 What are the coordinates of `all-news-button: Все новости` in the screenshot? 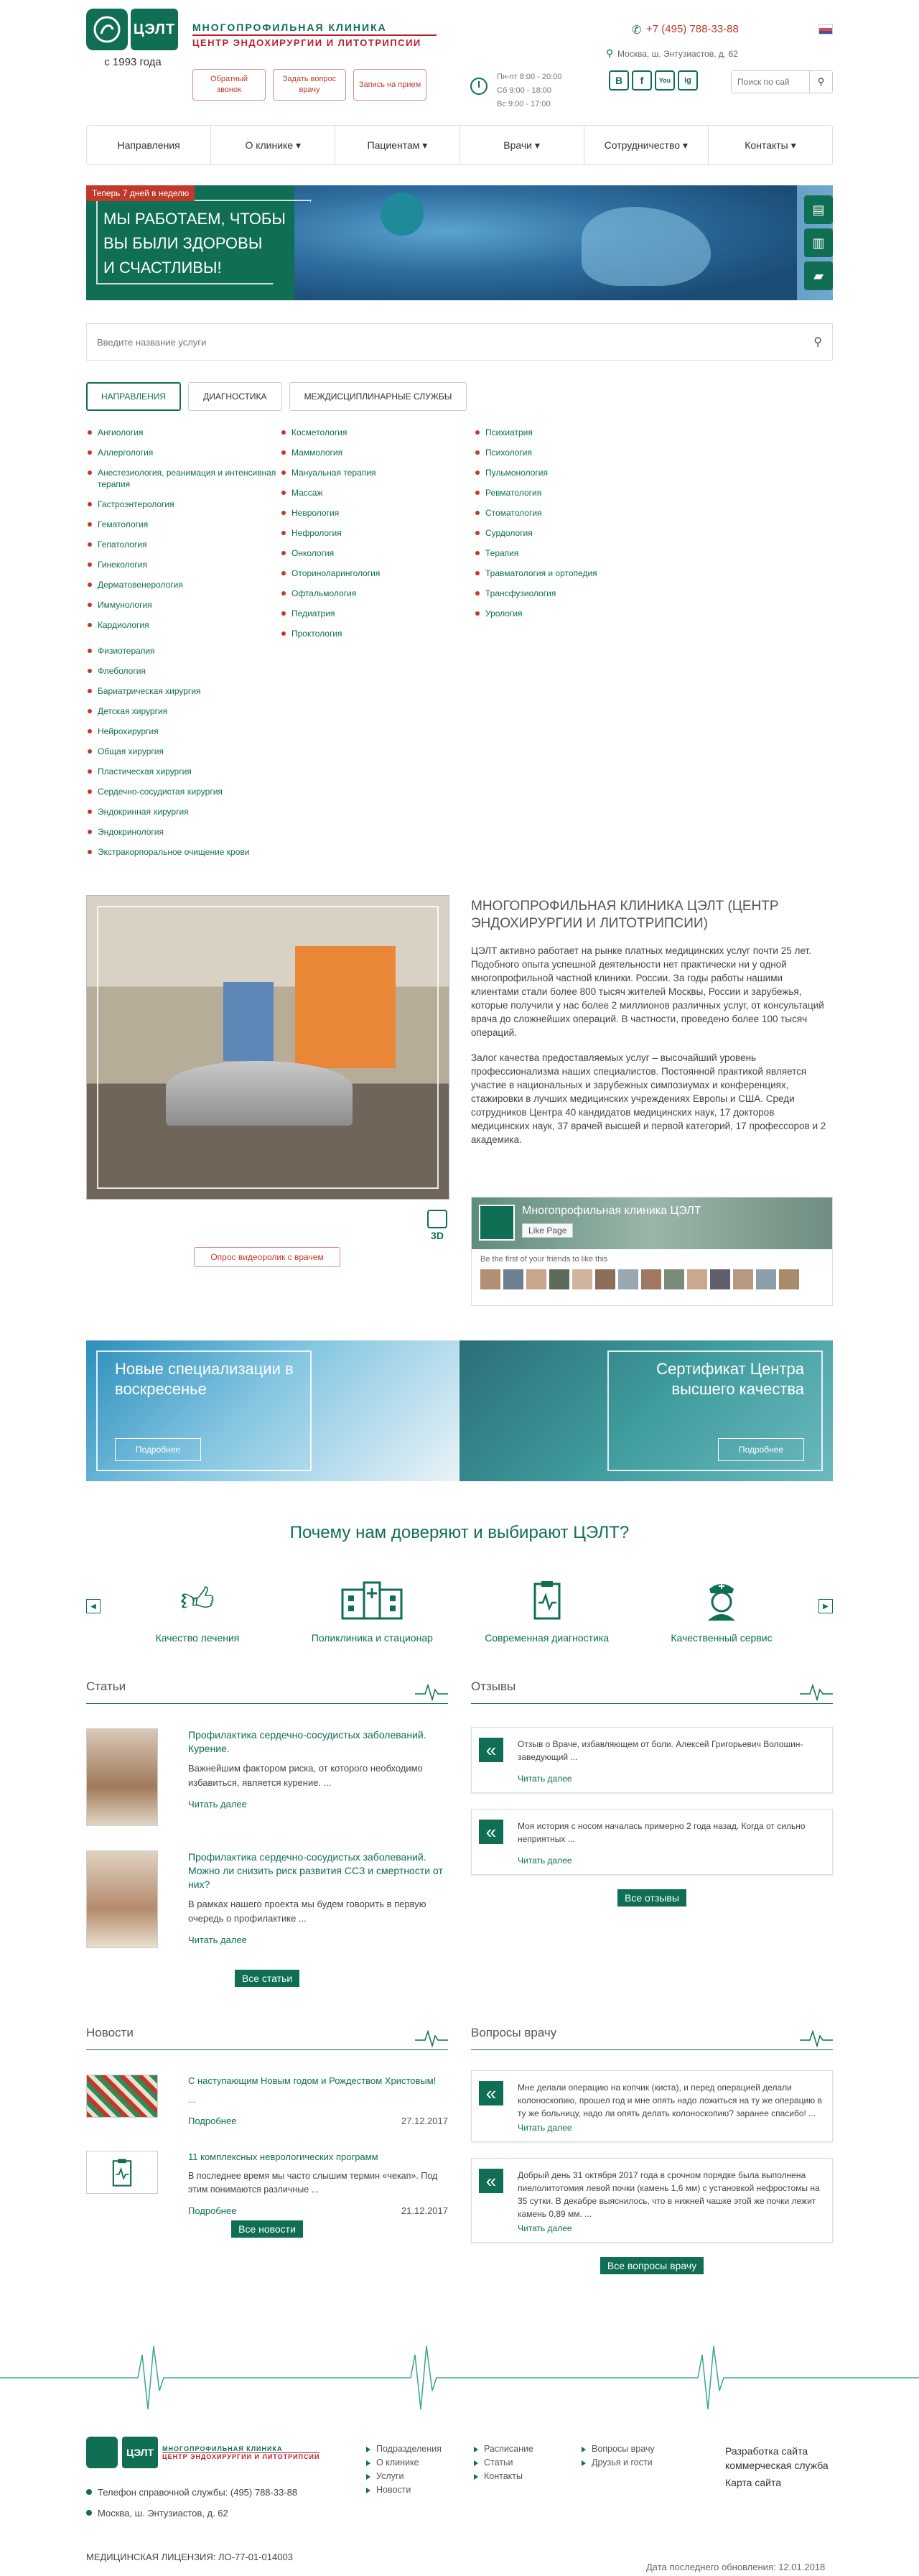 It's located at (267, 2229).